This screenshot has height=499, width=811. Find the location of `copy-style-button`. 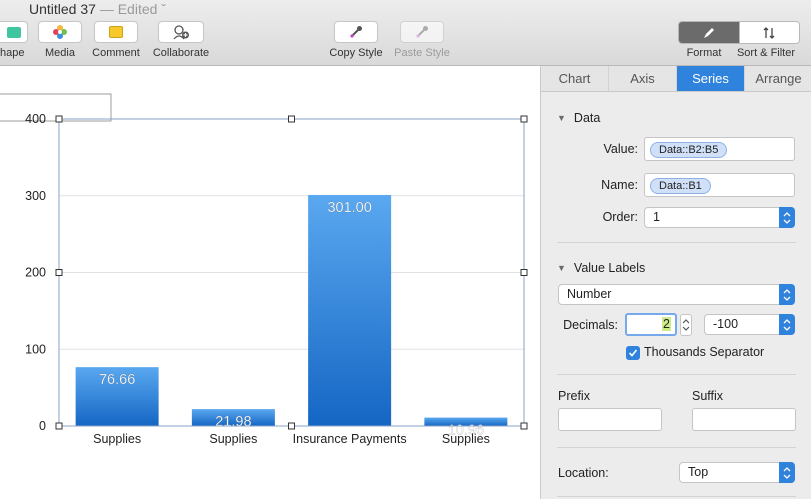

copy-style-button is located at coordinates (356, 32).